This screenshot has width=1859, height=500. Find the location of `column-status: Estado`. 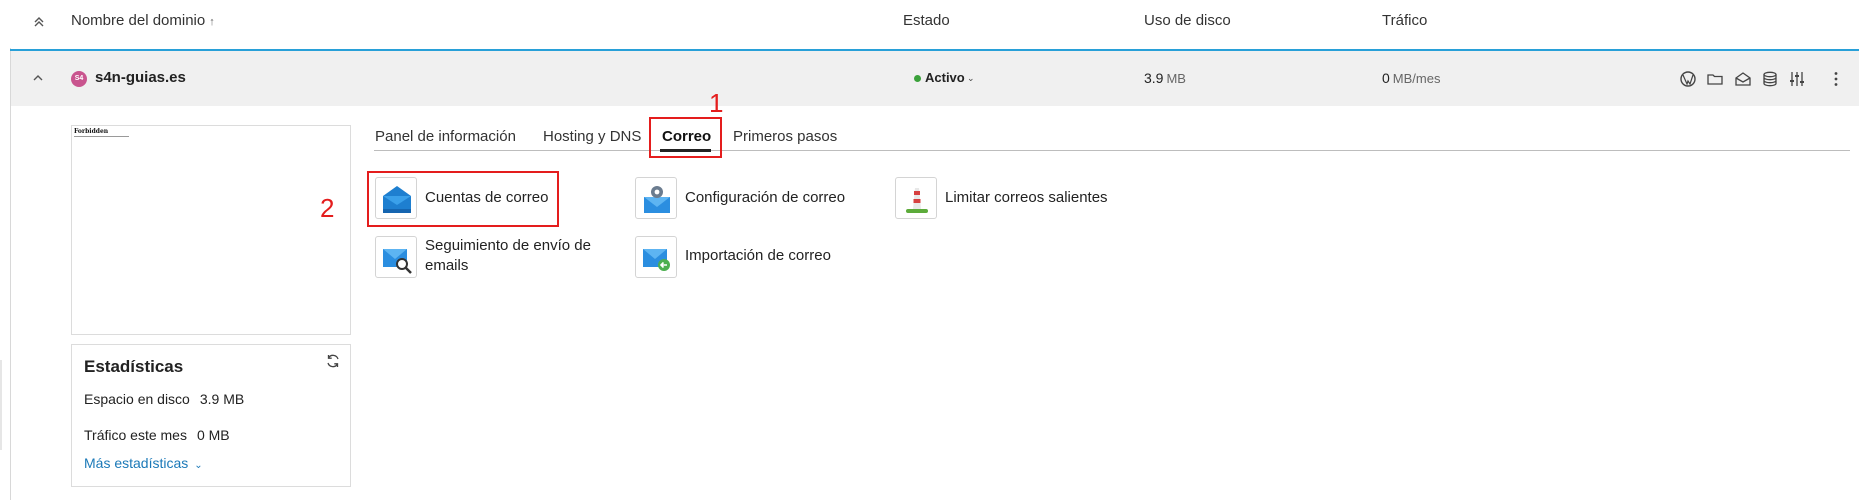

column-status: Estado is located at coordinates (926, 20).